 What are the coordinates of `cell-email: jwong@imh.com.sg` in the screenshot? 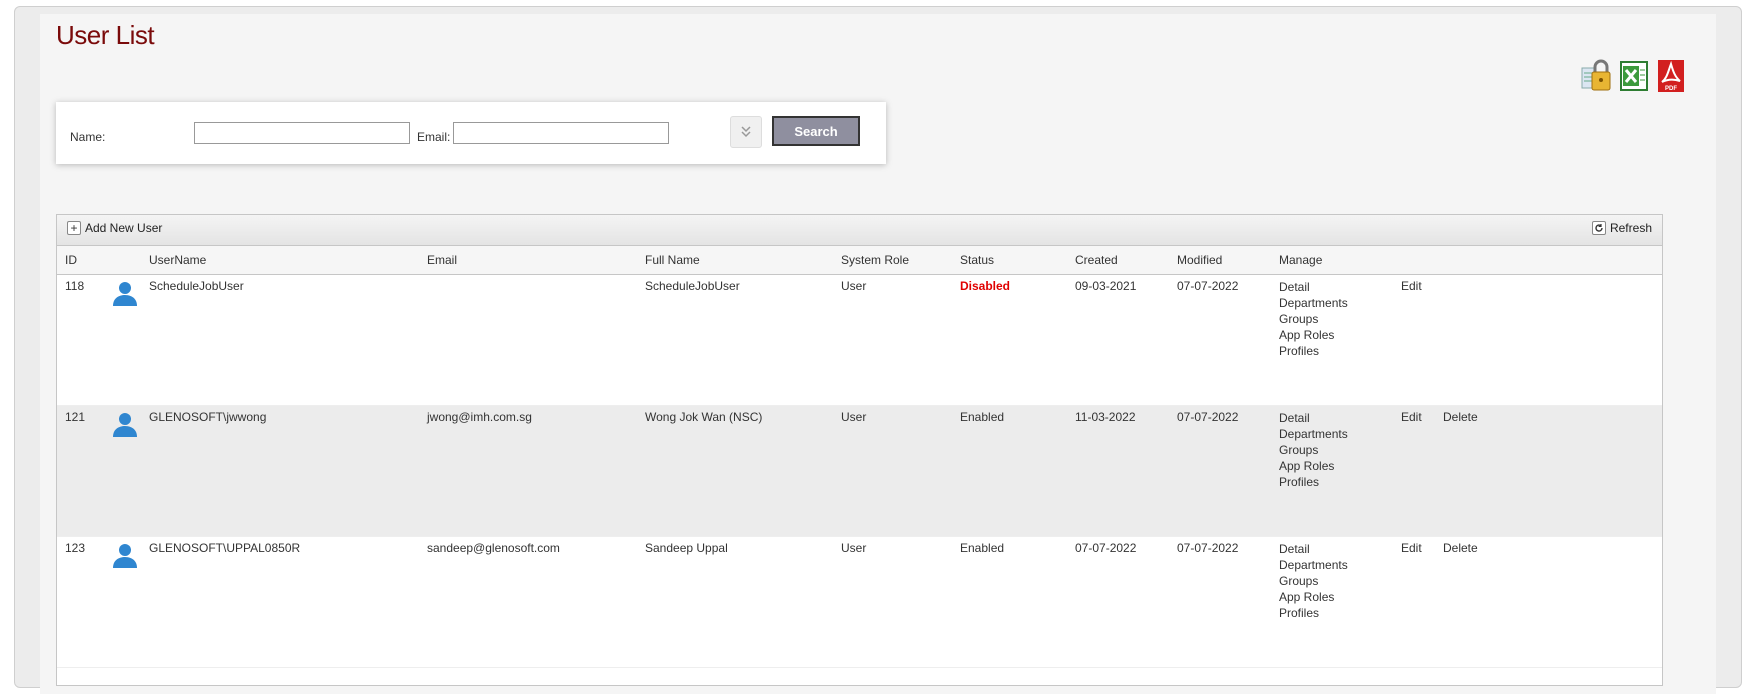 It's located at (479, 417).